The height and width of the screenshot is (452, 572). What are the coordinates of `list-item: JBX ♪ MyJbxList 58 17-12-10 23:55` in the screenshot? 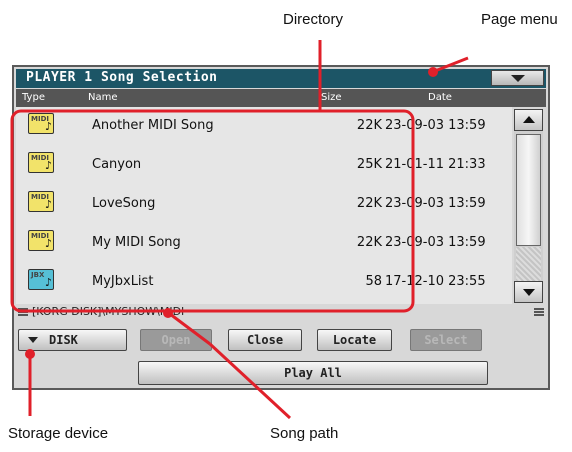 It's located at (264, 282).